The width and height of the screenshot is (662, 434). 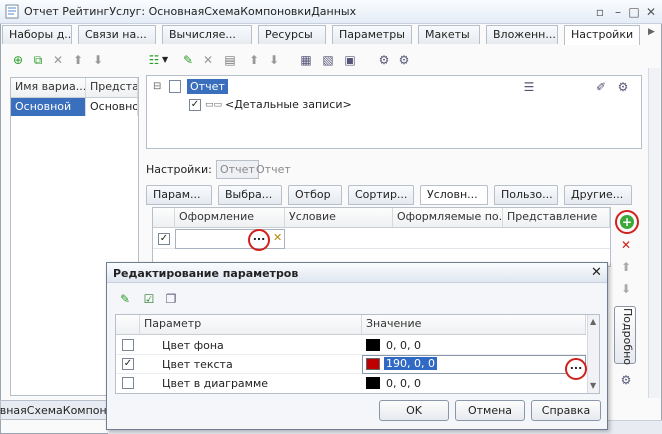 What do you see at coordinates (157, 86) in the screenshot?
I see `collapse-icon: ⊟` at bounding box center [157, 86].